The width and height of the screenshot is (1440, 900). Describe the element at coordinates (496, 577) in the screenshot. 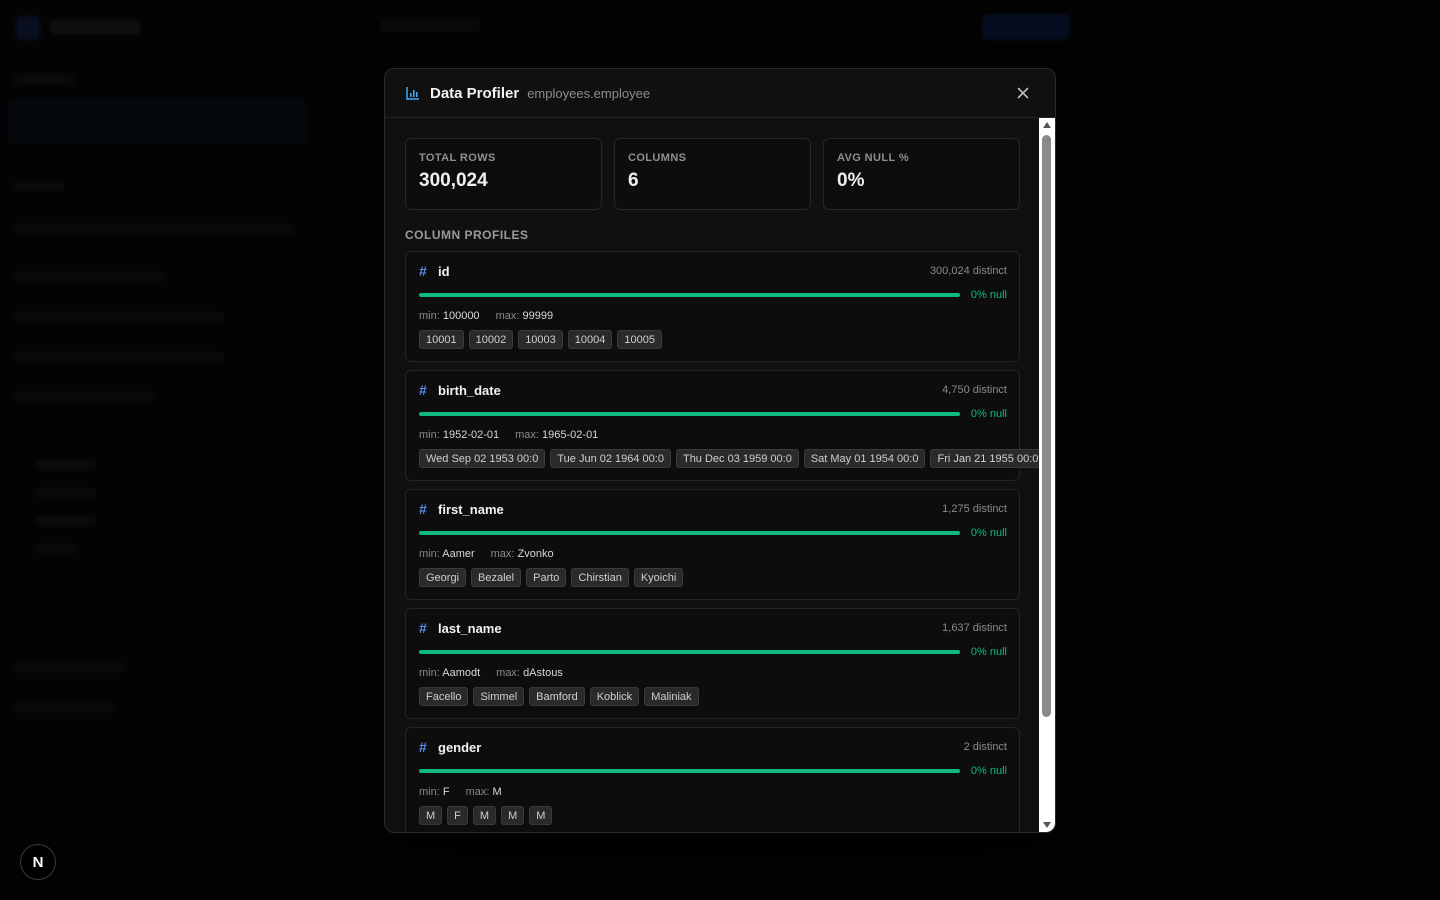

I see `sample-chip: Bezalel` at that location.